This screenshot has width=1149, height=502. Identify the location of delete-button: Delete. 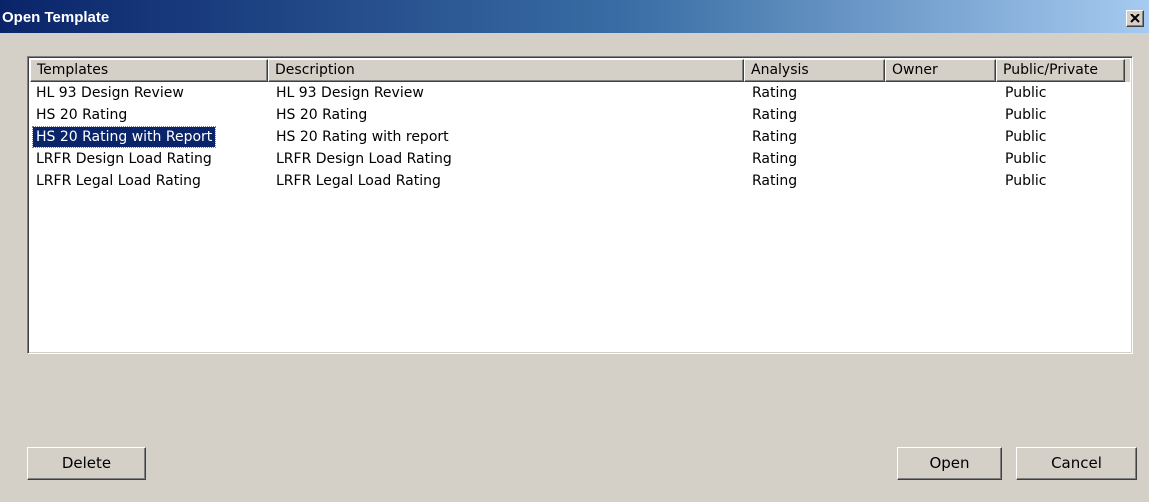
(86, 463).